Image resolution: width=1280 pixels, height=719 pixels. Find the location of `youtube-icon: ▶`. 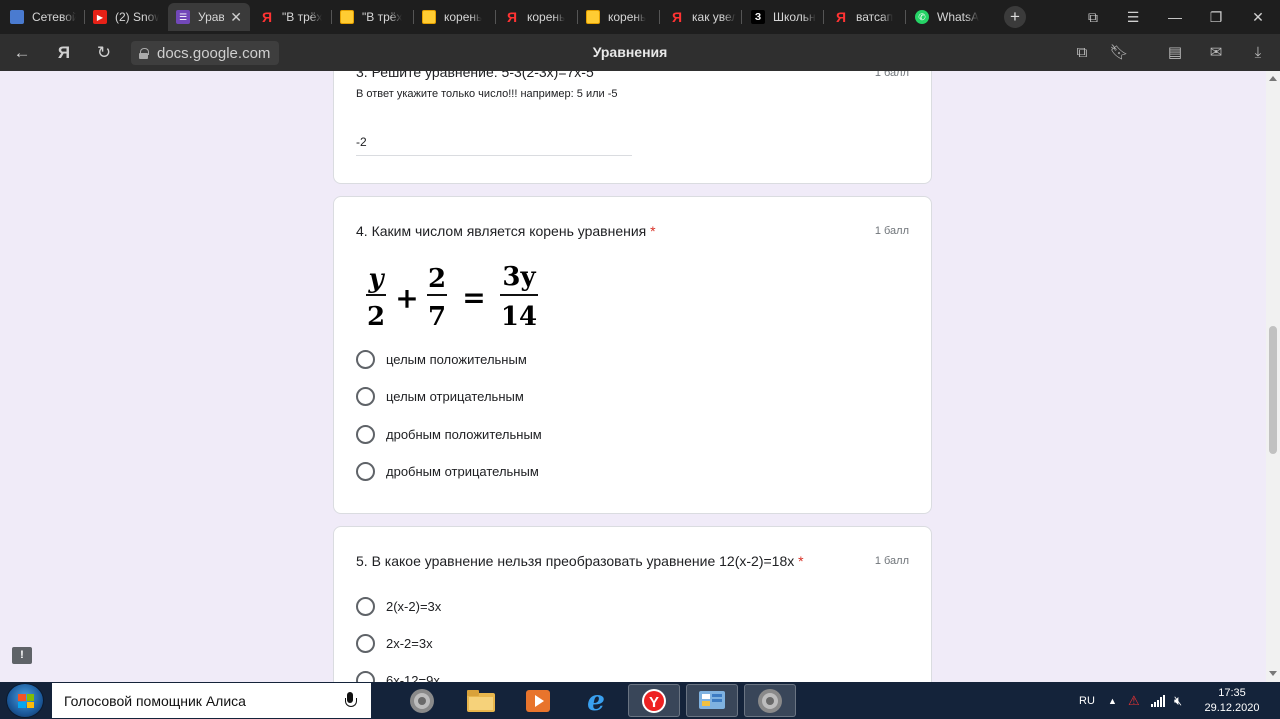

youtube-icon: ▶ is located at coordinates (100, 17).